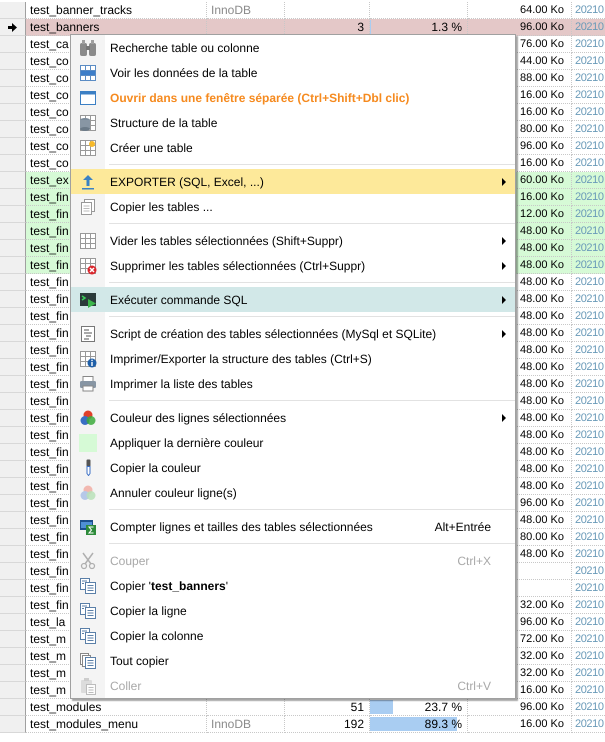 The image size is (605, 742). I want to click on table-row: test_banners 3 1.3 % 96.00 Ko 20210, so click(302, 27).